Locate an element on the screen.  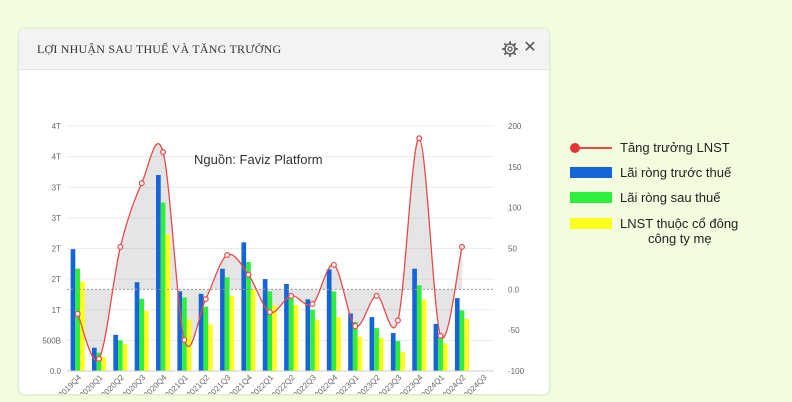
x-tick-label: 2024Q3 is located at coordinates (475, 383).